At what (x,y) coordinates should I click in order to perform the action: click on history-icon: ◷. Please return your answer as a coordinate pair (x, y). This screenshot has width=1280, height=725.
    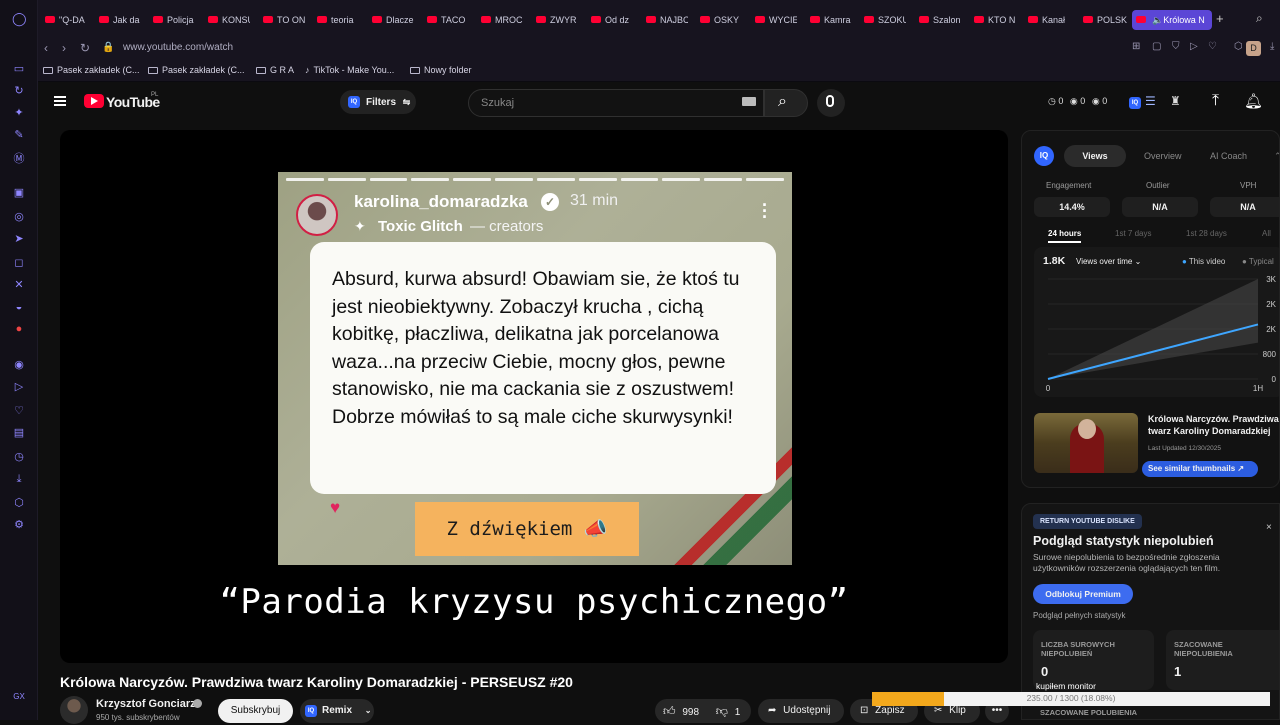
    Looking at the image, I should click on (19, 457).